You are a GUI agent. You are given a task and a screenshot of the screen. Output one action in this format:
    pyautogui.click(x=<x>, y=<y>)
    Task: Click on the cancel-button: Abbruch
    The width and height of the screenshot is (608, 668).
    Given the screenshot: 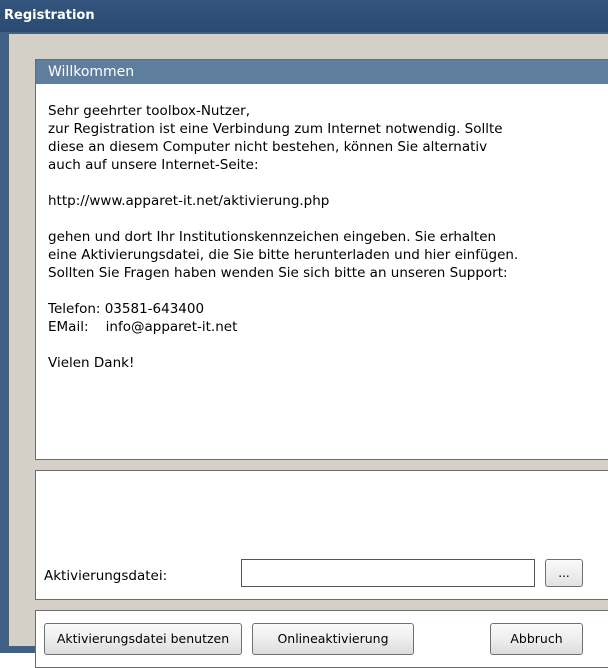 What is the action you would take?
    pyautogui.click(x=536, y=639)
    